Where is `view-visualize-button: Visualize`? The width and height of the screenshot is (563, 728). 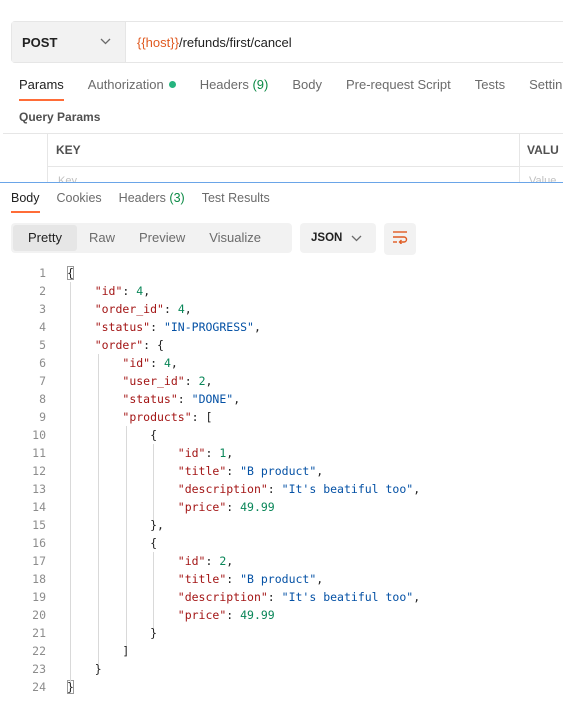 view-visualize-button: Visualize is located at coordinates (235, 238).